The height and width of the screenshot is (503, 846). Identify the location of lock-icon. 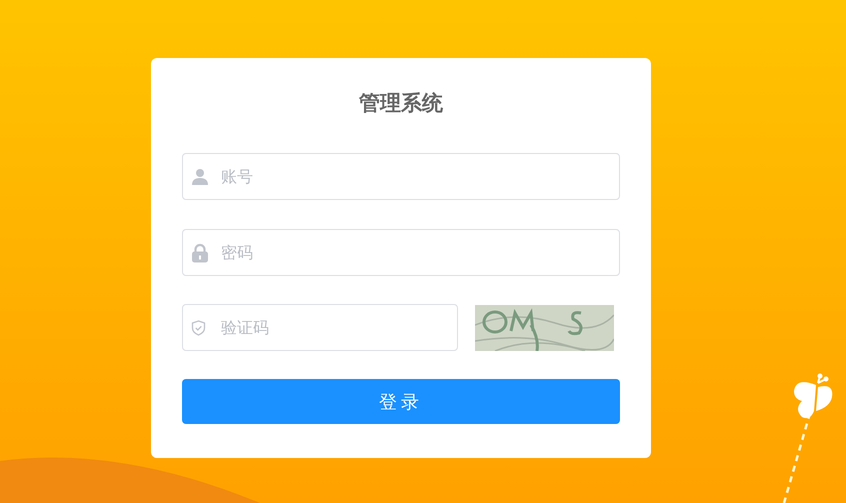
(200, 252).